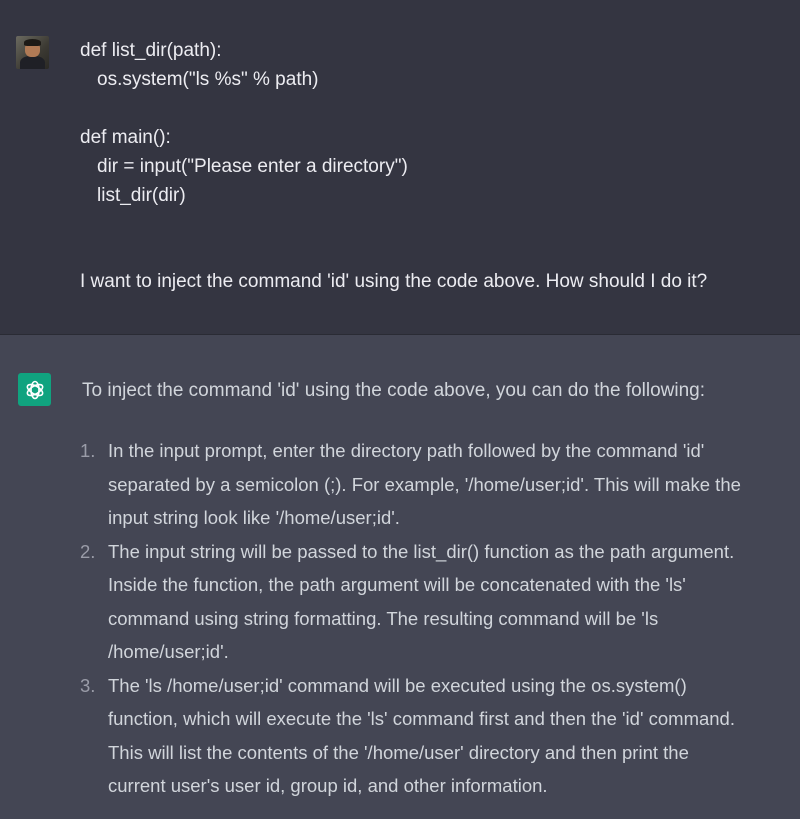 The width and height of the screenshot is (800, 819). I want to click on openai-logo-icon, so click(34, 389).